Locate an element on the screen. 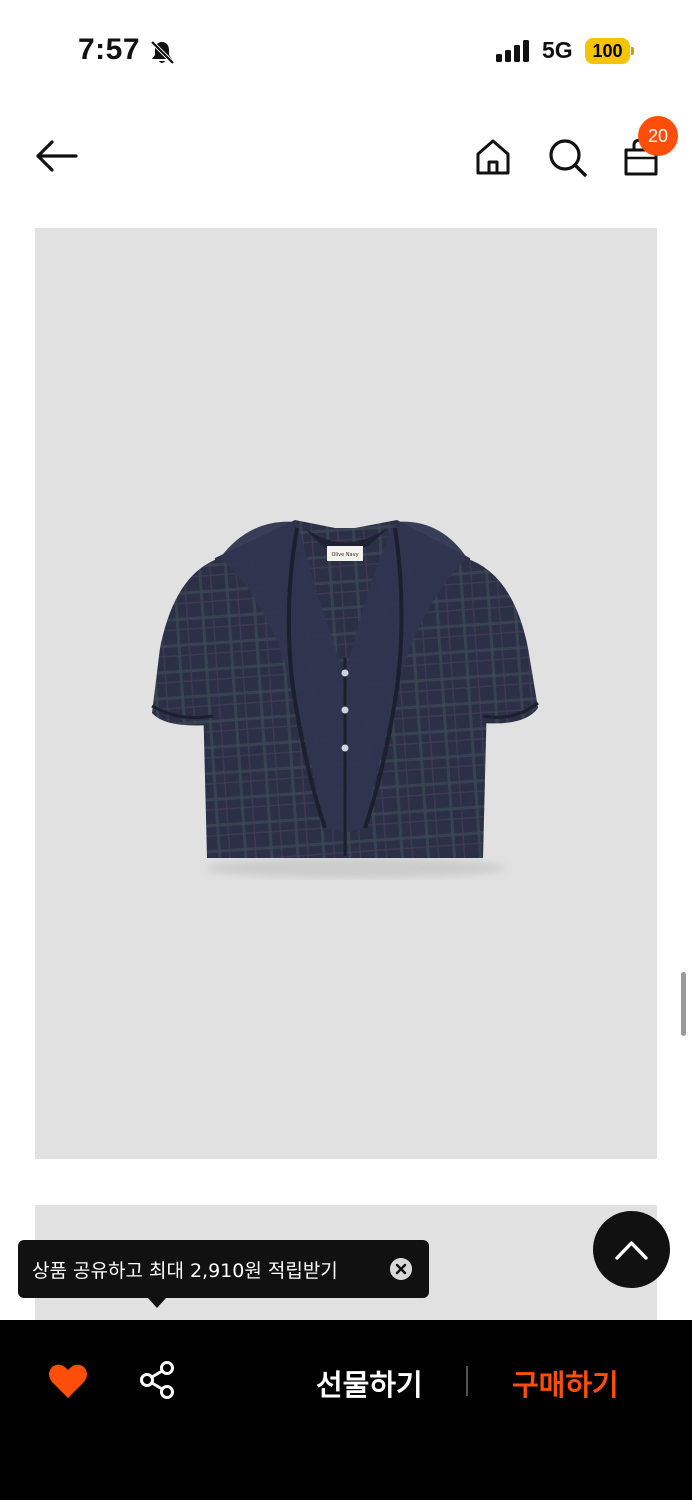  close-circle-icon is located at coordinates (401, 1269).